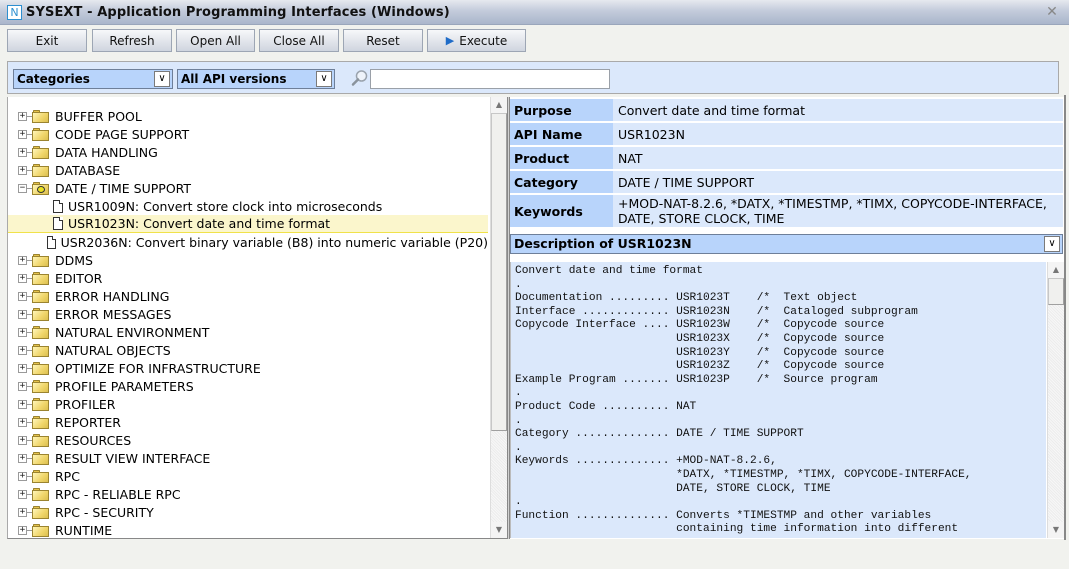 This screenshot has width=1069, height=569. What do you see at coordinates (248, 152) in the screenshot?
I see `tree-folder-item: + DATA HANDLING` at bounding box center [248, 152].